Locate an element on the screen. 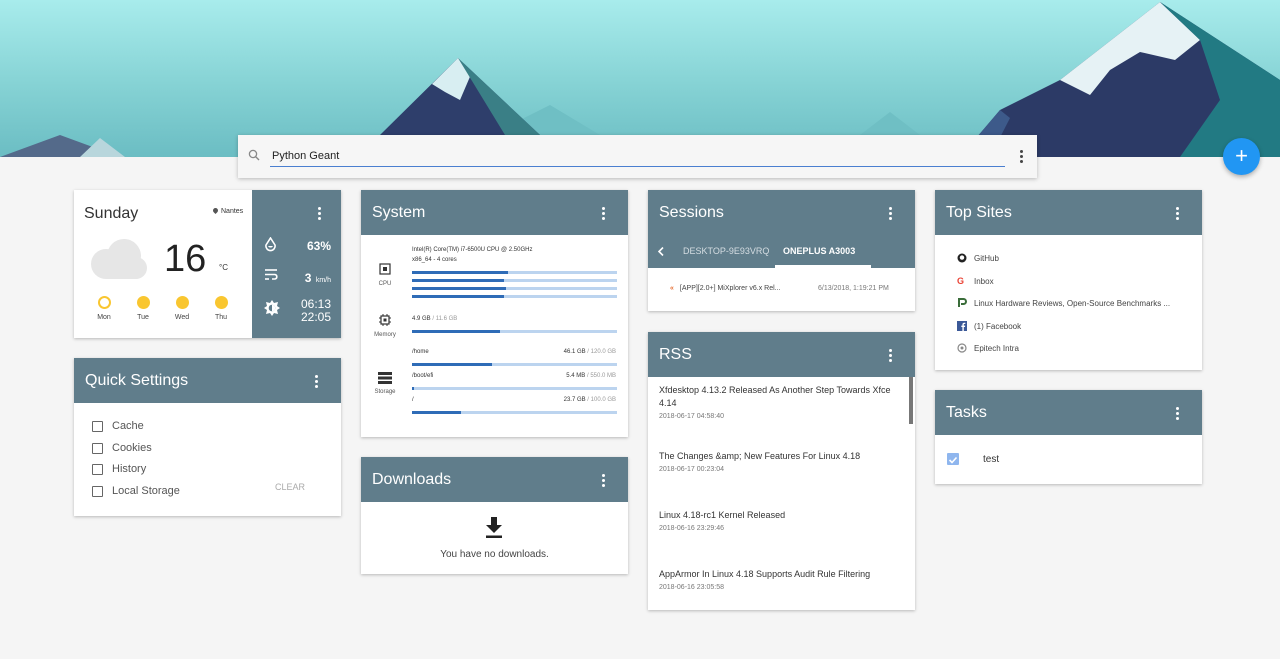 The image size is (1280, 659). sessions-menu-icon is located at coordinates (890, 213).